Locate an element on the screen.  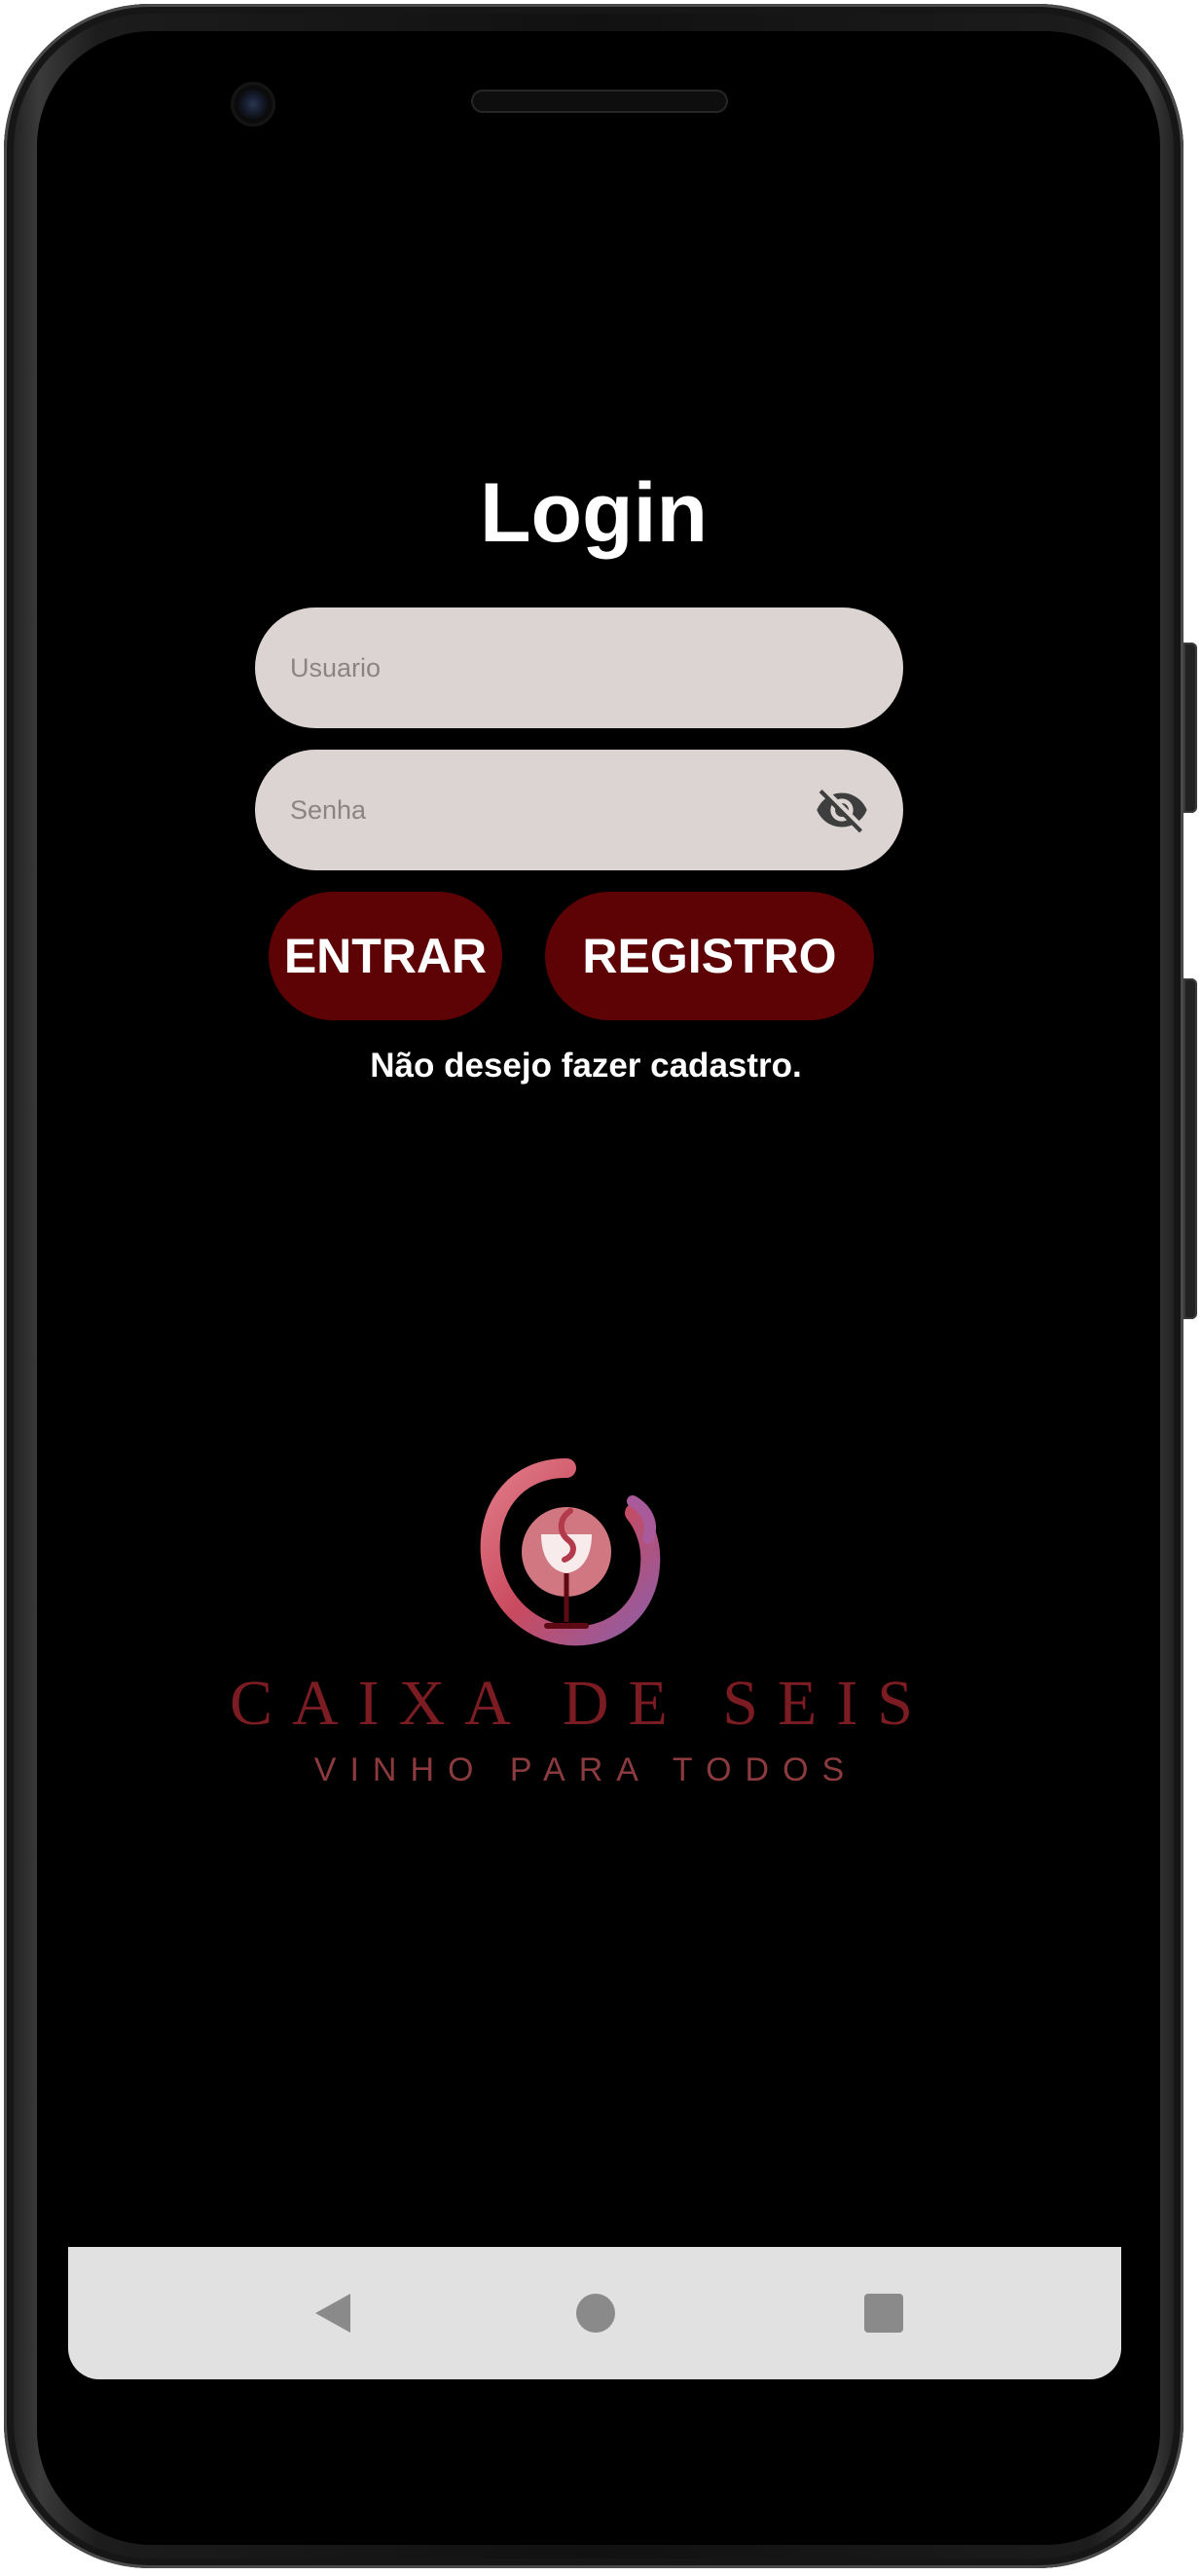
square-recents-icon is located at coordinates (883, 2313).